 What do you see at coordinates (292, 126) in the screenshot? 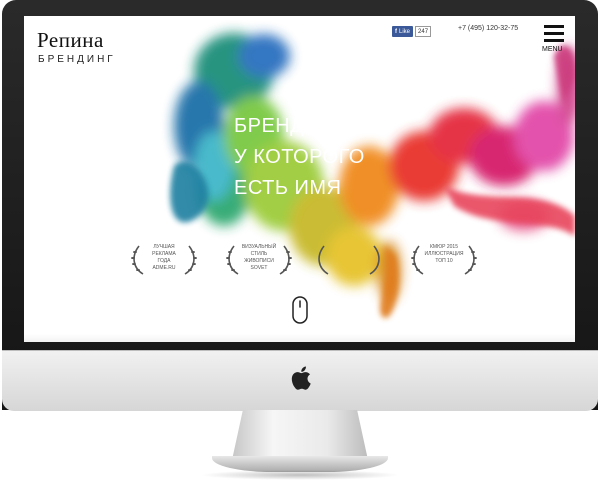
I see `headline-line-1: БРЕНДИНГ,` at bounding box center [292, 126].